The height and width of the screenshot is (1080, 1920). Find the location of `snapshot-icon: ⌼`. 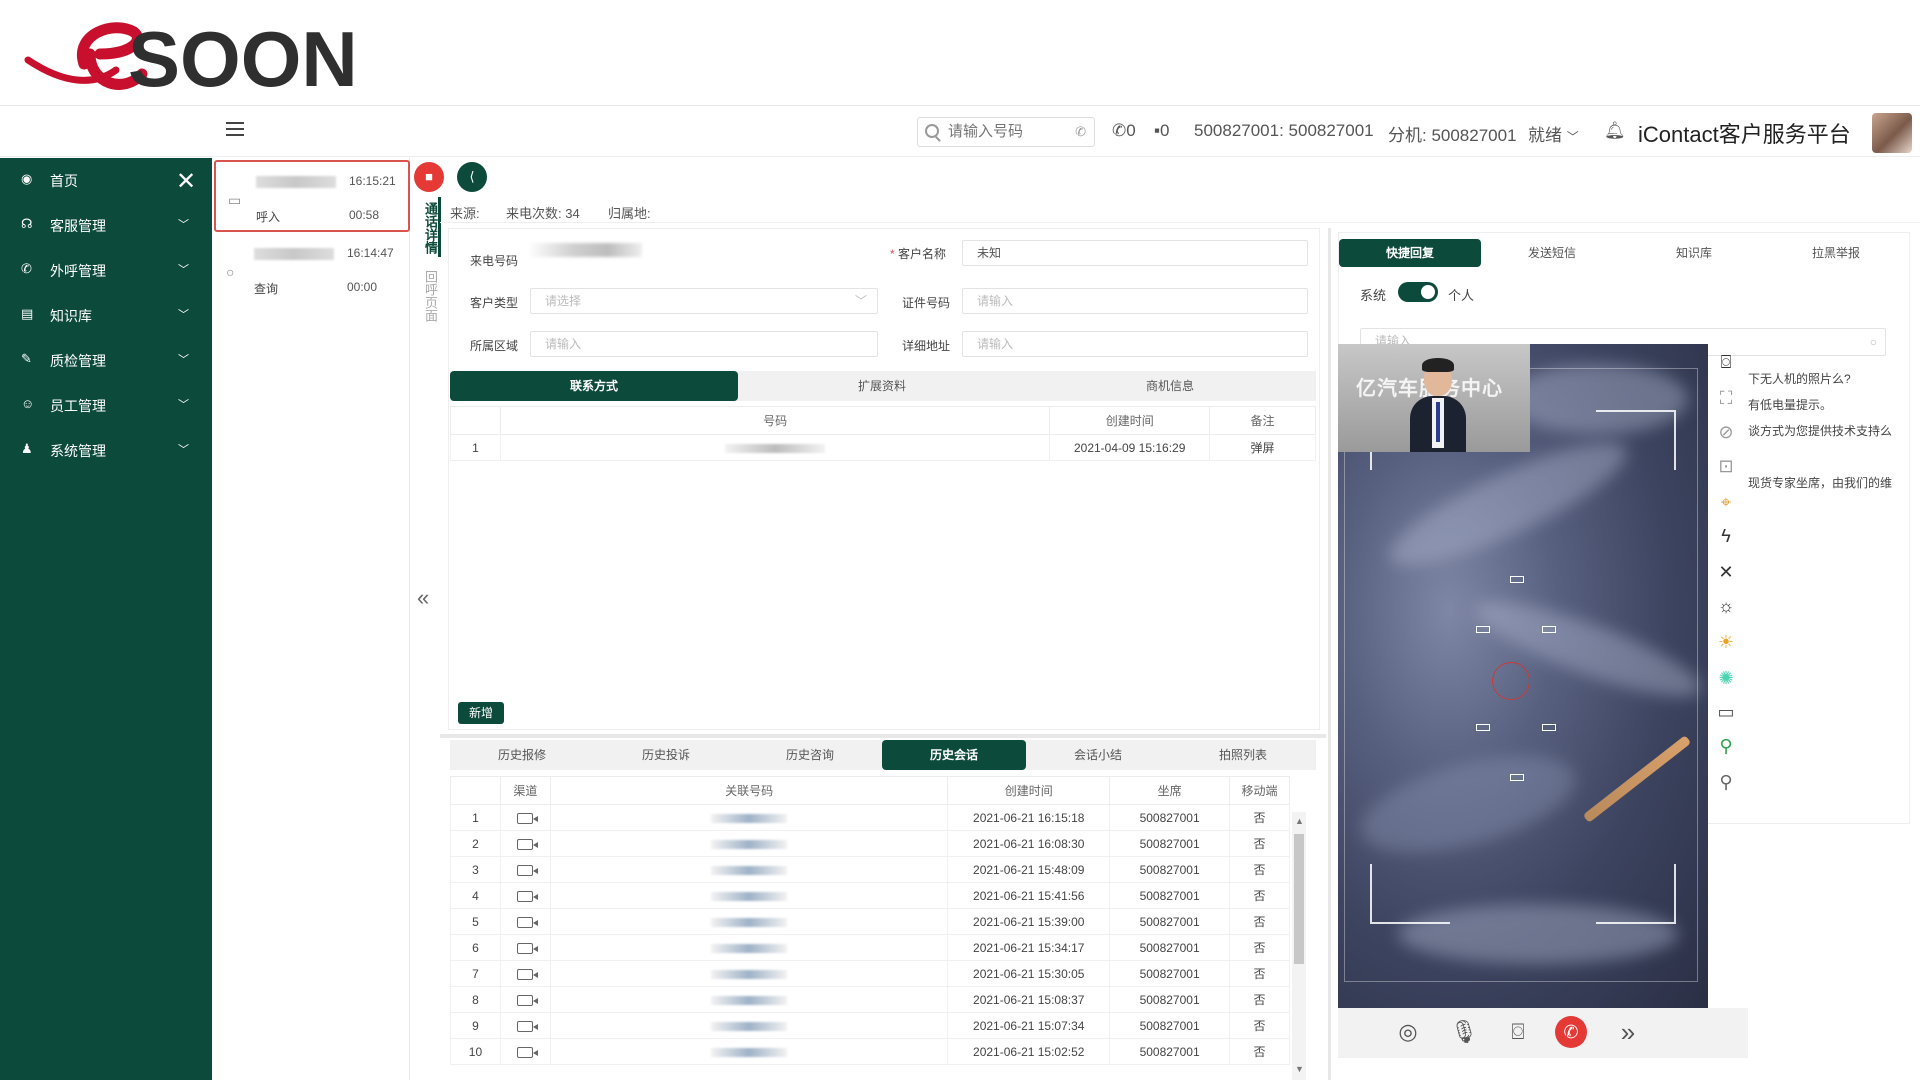

snapshot-icon: ⌼ is located at coordinates (1518, 1032).